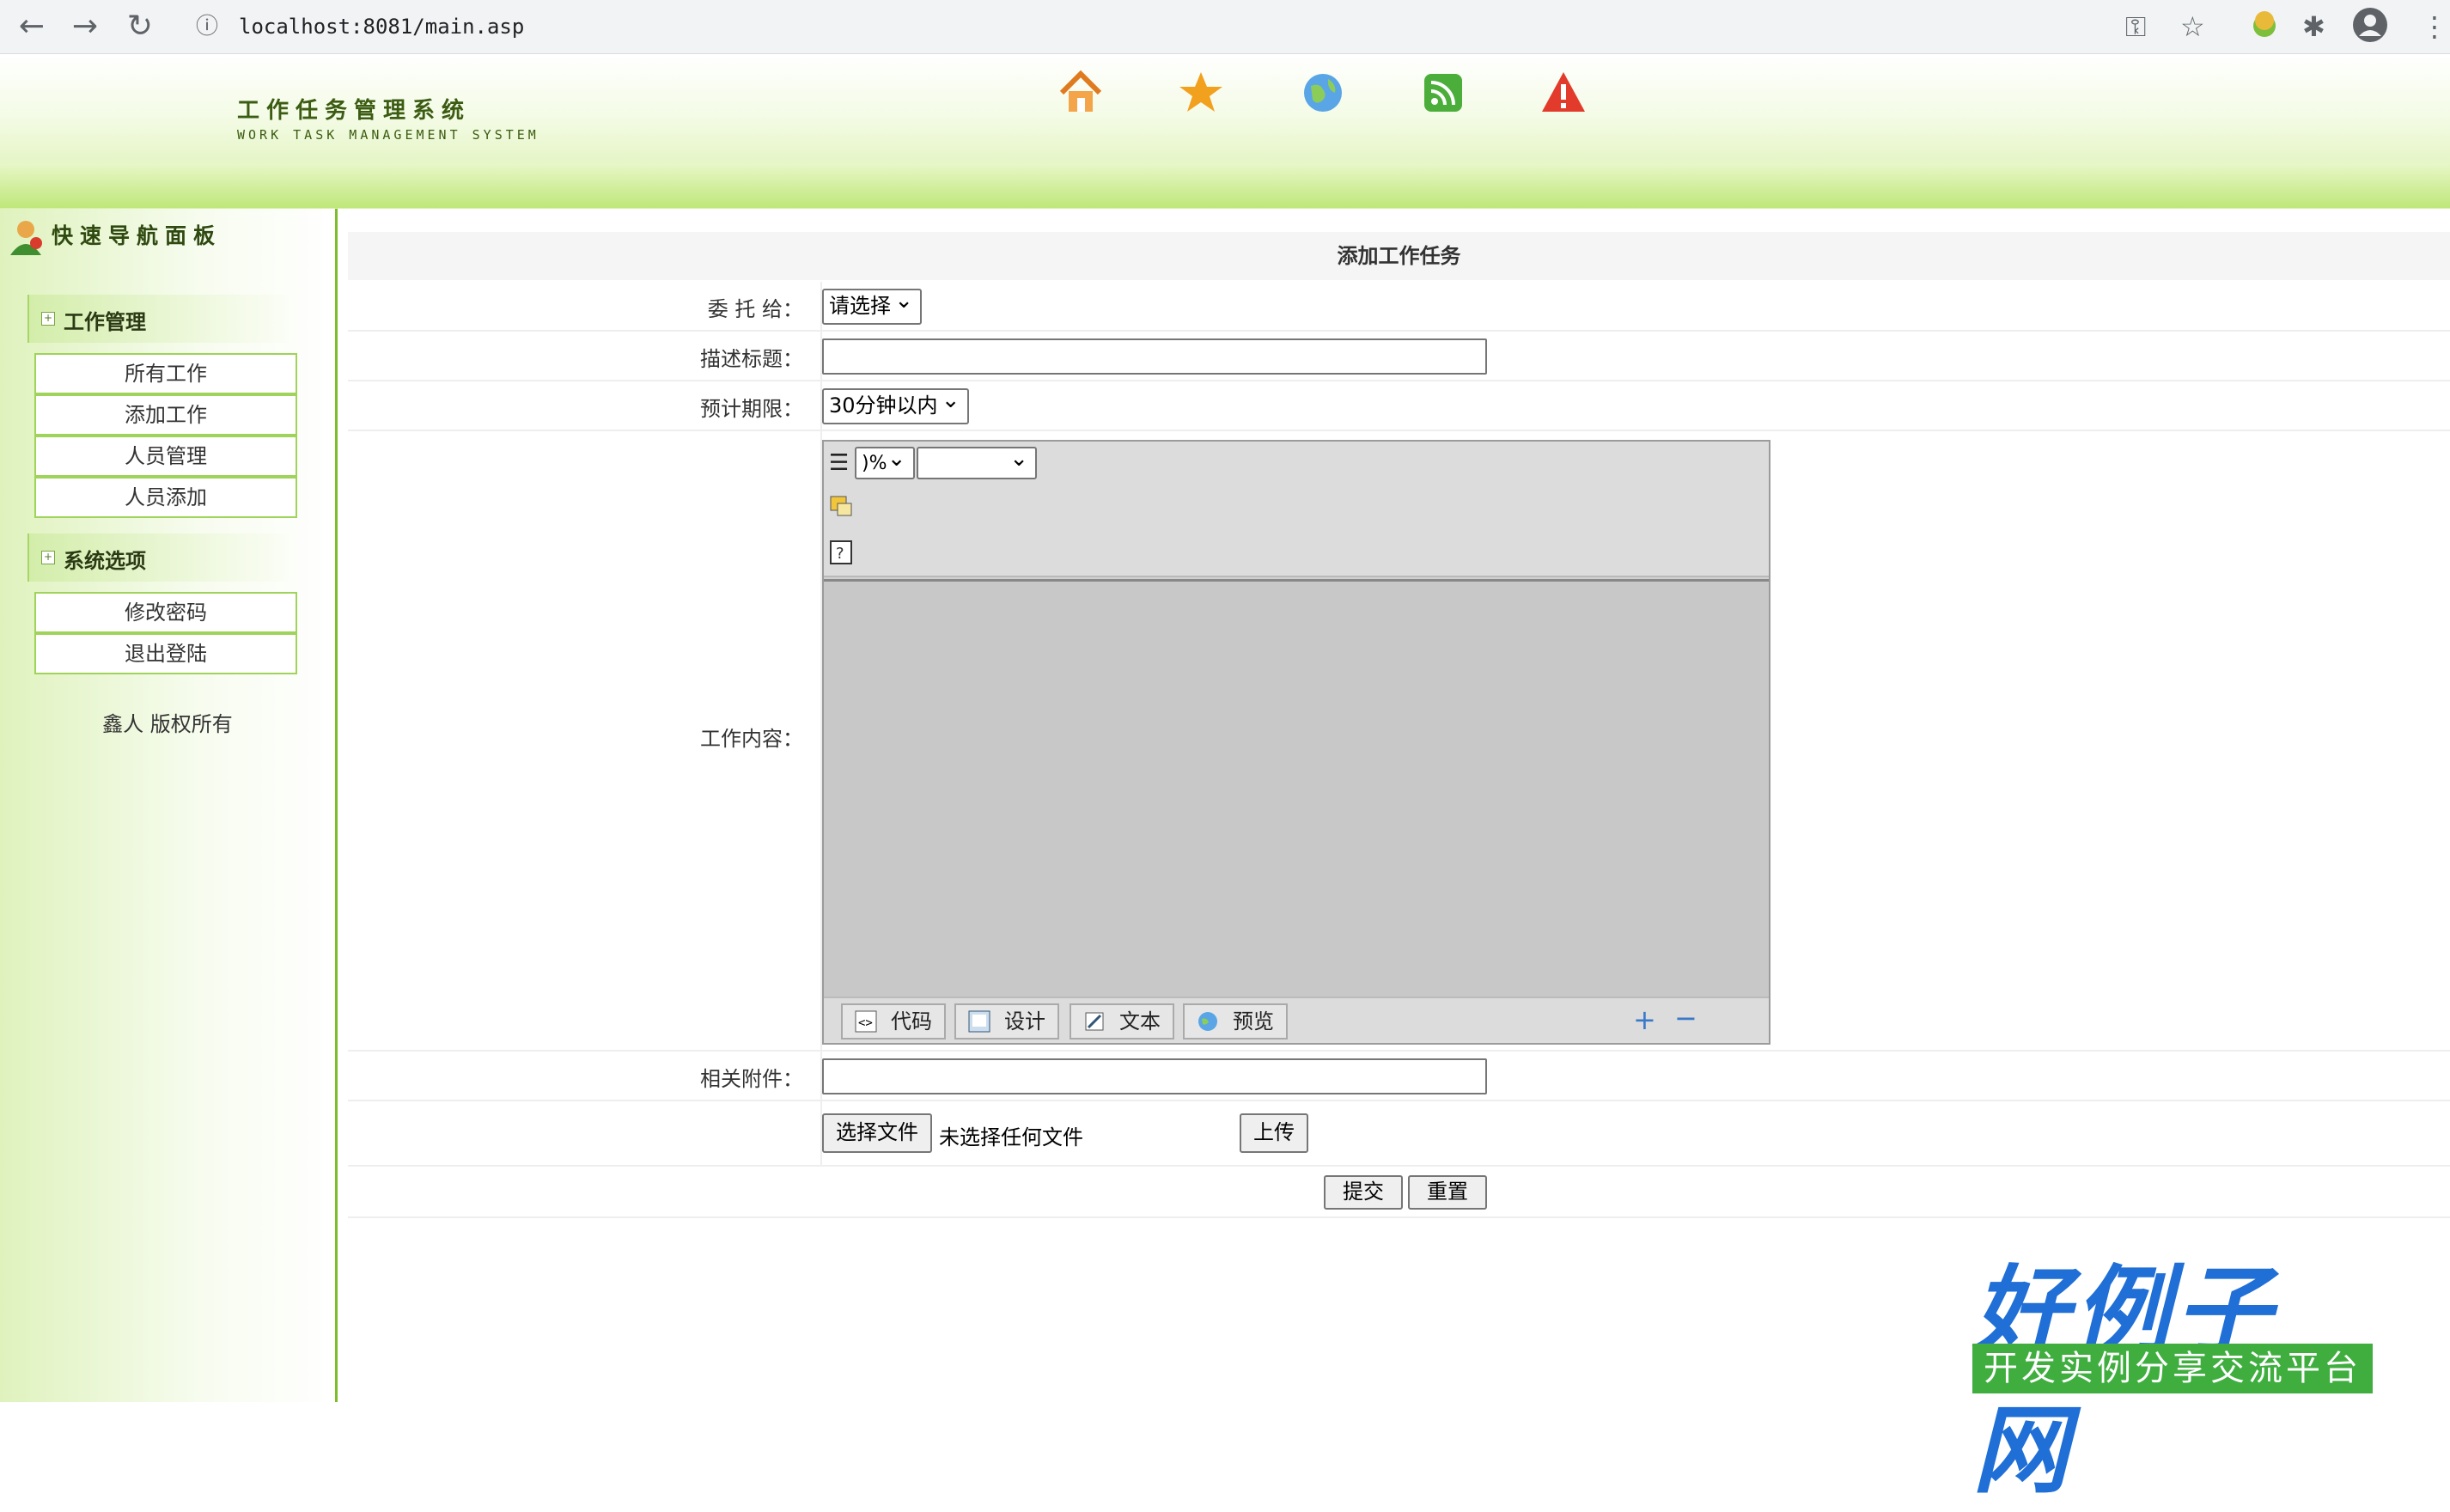  Describe the element at coordinates (2192, 26) in the screenshot. I see `bookmark-star-icon: ☆` at that location.